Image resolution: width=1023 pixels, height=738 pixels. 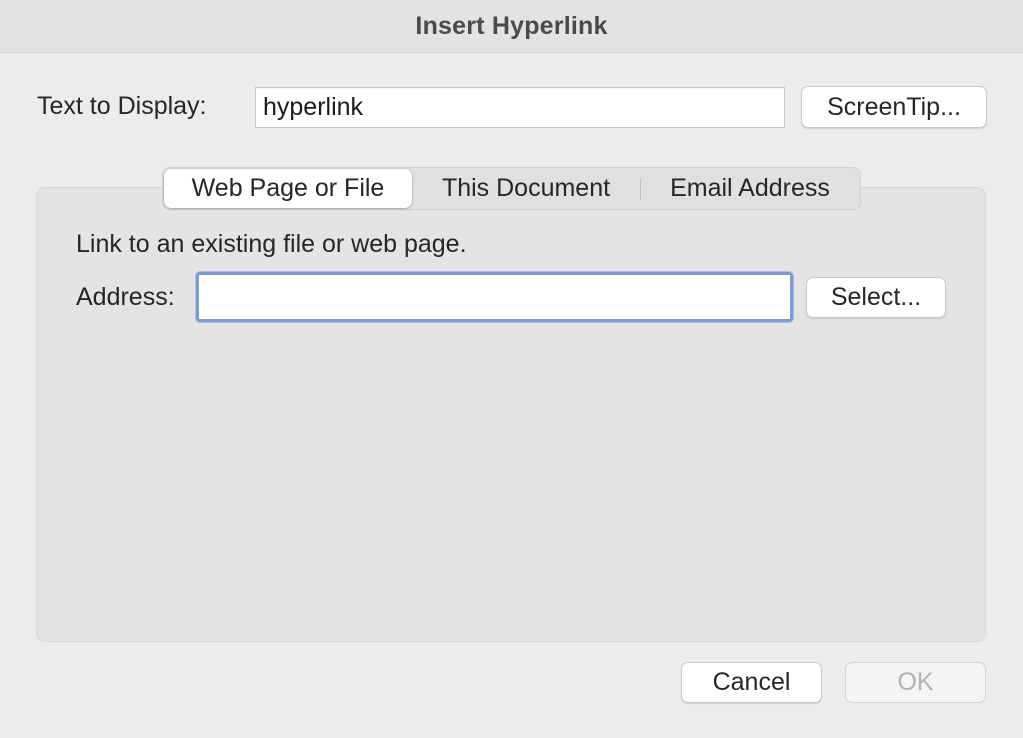 I want to click on dialog-title: Insert Hyperlink, so click(x=511, y=25).